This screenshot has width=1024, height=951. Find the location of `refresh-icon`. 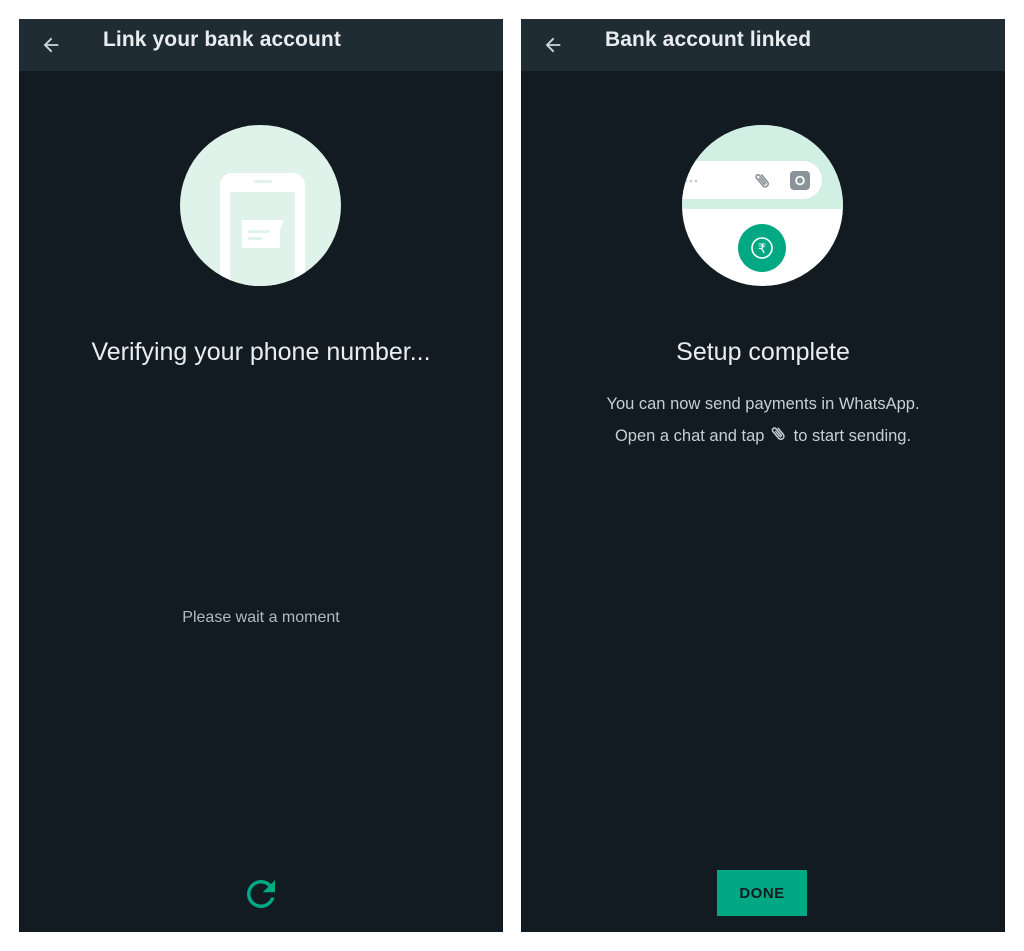

refresh-icon is located at coordinates (261, 894).